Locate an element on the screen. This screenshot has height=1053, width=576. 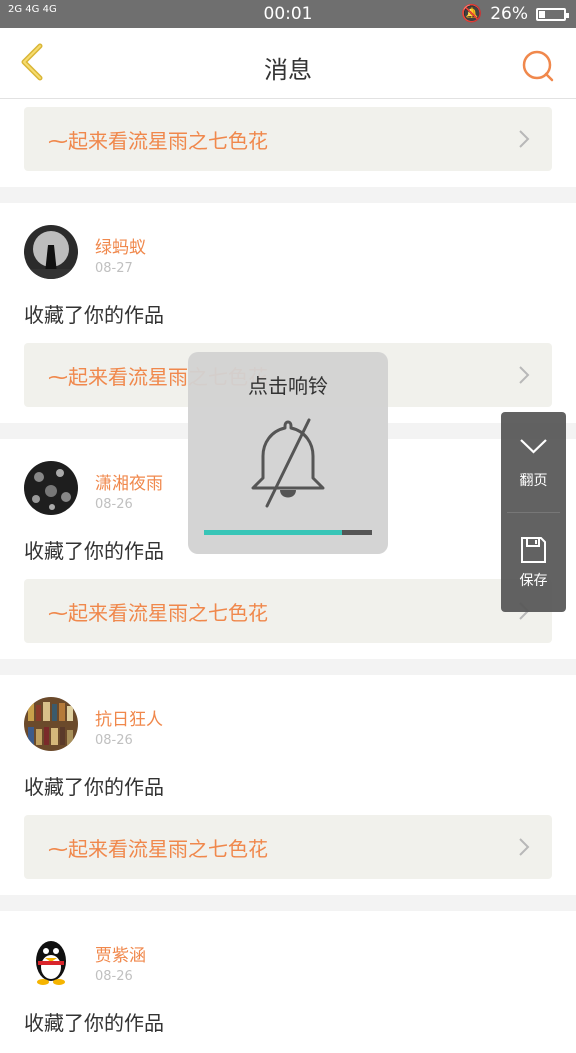
ringer-toast: 点击响铃 is located at coordinates (288, 453).